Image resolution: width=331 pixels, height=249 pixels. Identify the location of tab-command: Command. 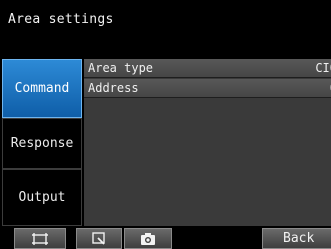
(42, 88).